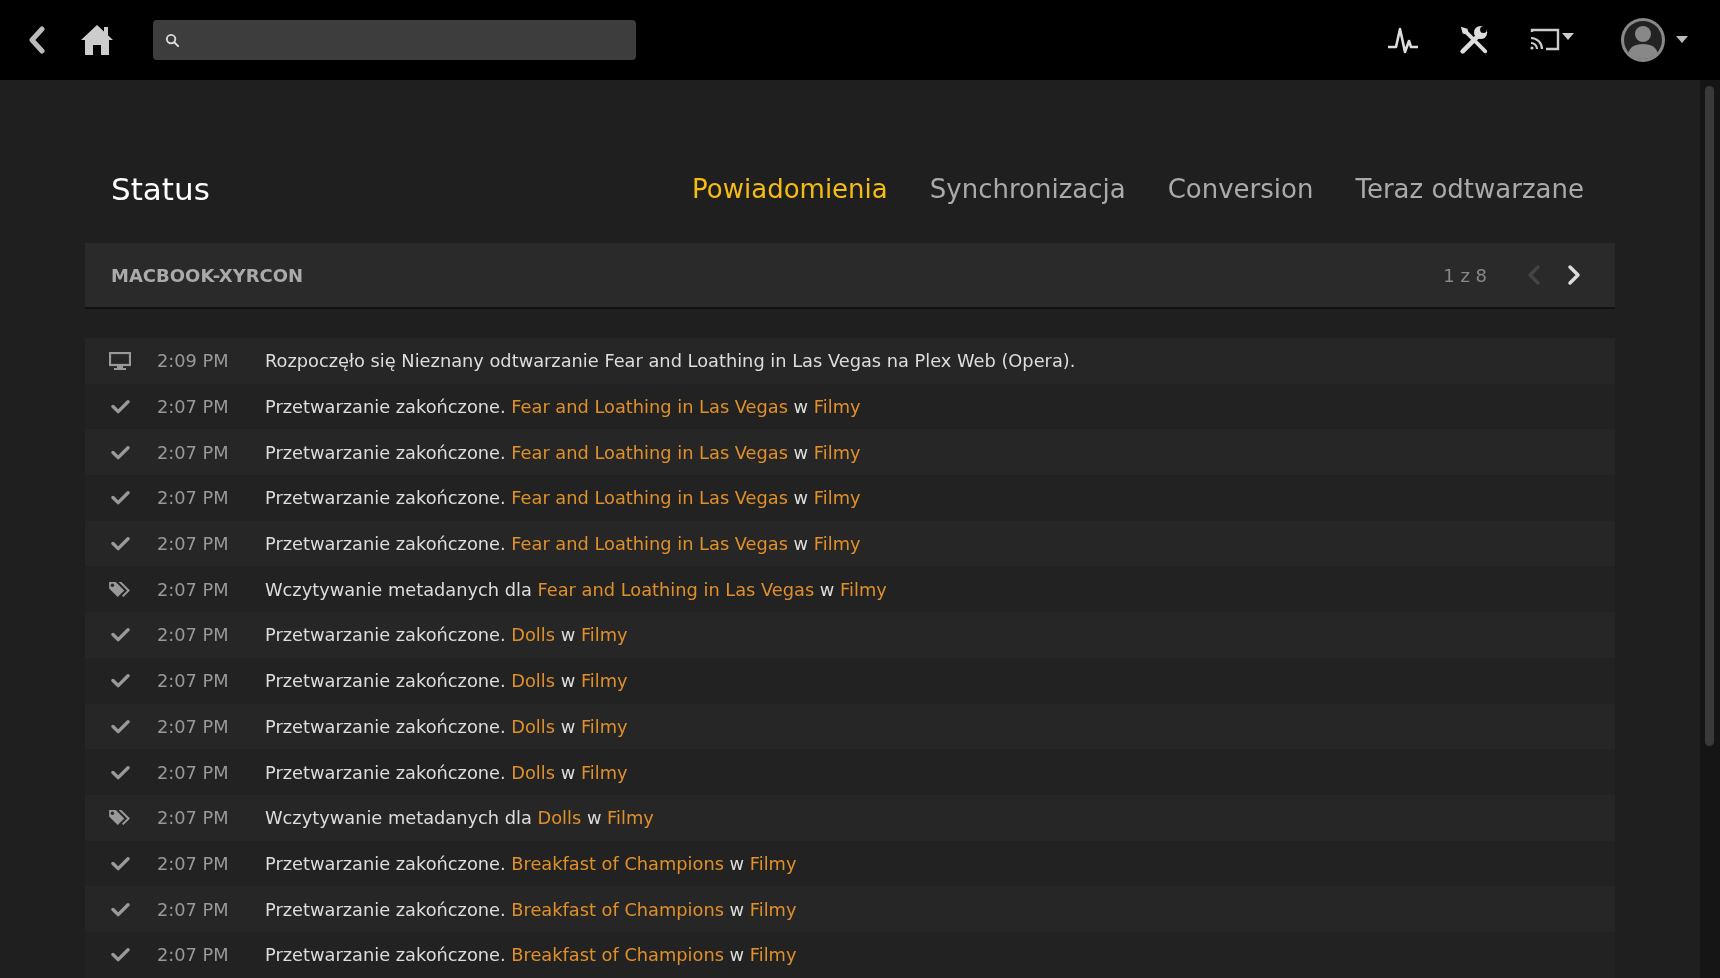 This screenshot has width=1720, height=978. What do you see at coordinates (1469, 189) in the screenshot?
I see `tab: Teraz odtwarzane` at bounding box center [1469, 189].